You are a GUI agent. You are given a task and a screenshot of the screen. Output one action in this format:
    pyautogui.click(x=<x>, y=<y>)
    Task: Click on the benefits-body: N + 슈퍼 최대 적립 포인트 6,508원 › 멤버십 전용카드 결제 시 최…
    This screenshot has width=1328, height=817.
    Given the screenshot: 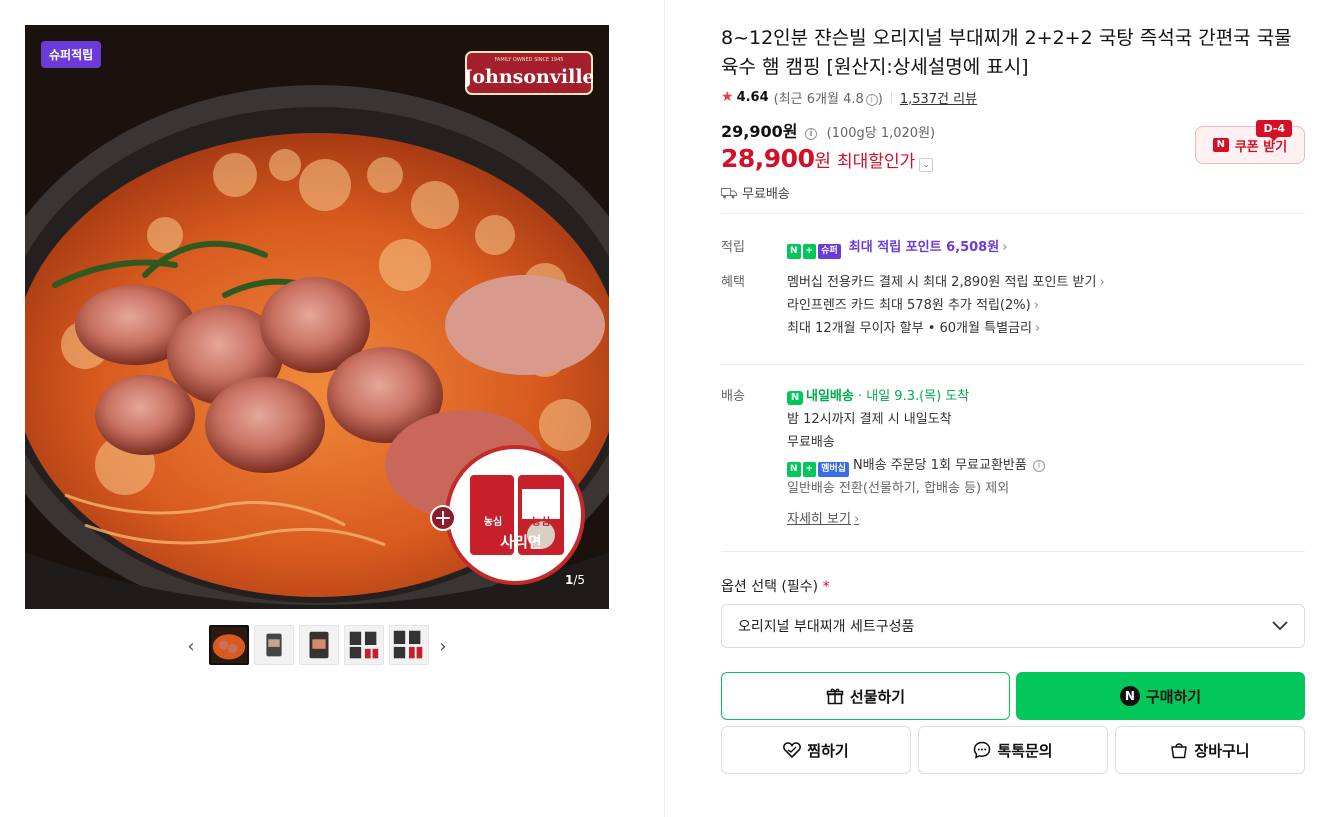 What is the action you would take?
    pyautogui.click(x=946, y=288)
    